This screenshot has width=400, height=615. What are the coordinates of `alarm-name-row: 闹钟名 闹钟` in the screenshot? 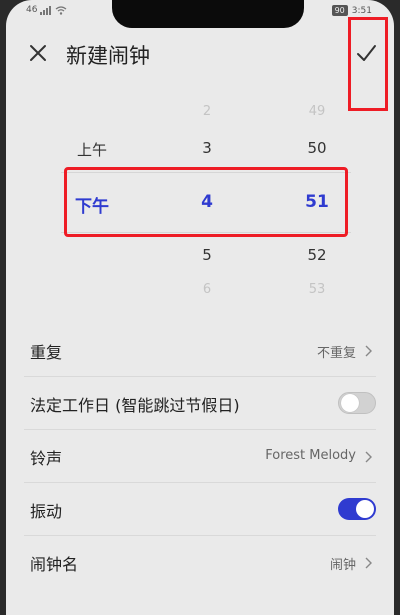 It's located at (200, 562).